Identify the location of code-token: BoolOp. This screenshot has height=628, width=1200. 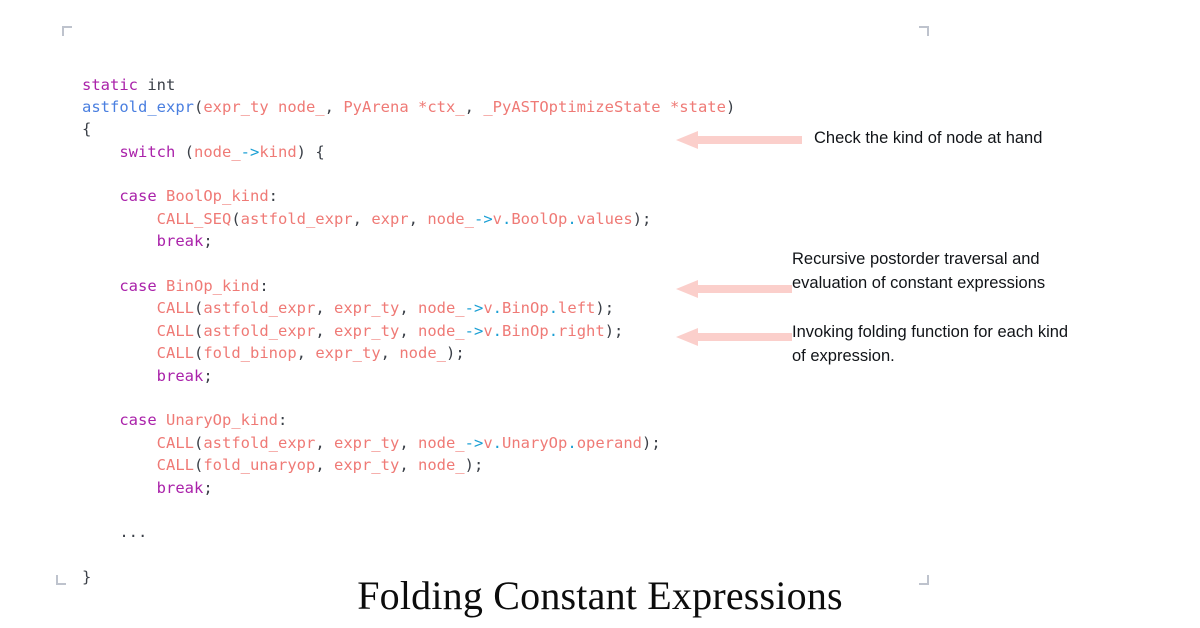
(539, 218).